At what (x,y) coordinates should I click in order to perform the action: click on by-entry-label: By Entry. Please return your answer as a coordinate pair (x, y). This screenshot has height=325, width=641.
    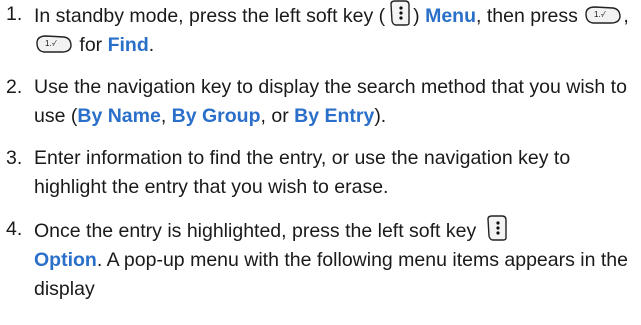
    Looking at the image, I should click on (334, 116).